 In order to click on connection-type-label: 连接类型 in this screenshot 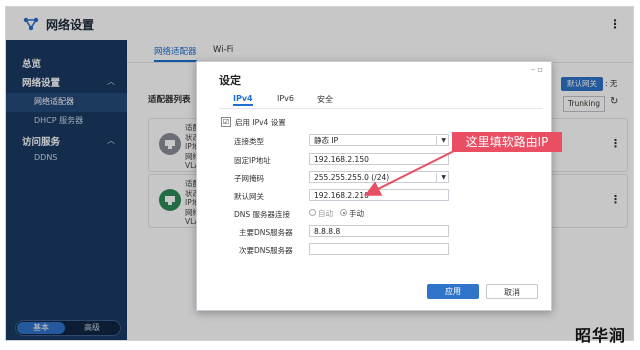, I will do `click(249, 141)`.